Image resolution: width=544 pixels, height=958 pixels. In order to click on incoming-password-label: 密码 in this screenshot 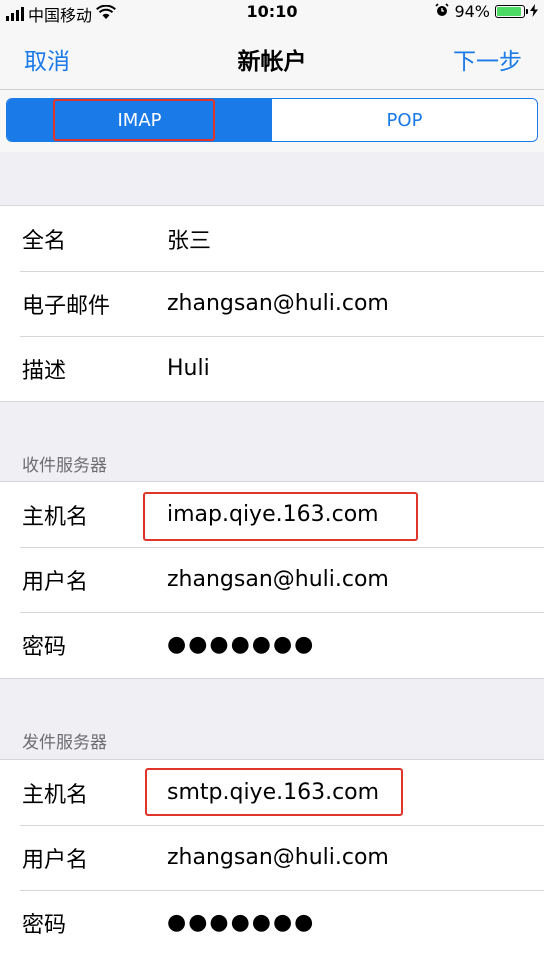, I will do `click(44, 647)`.